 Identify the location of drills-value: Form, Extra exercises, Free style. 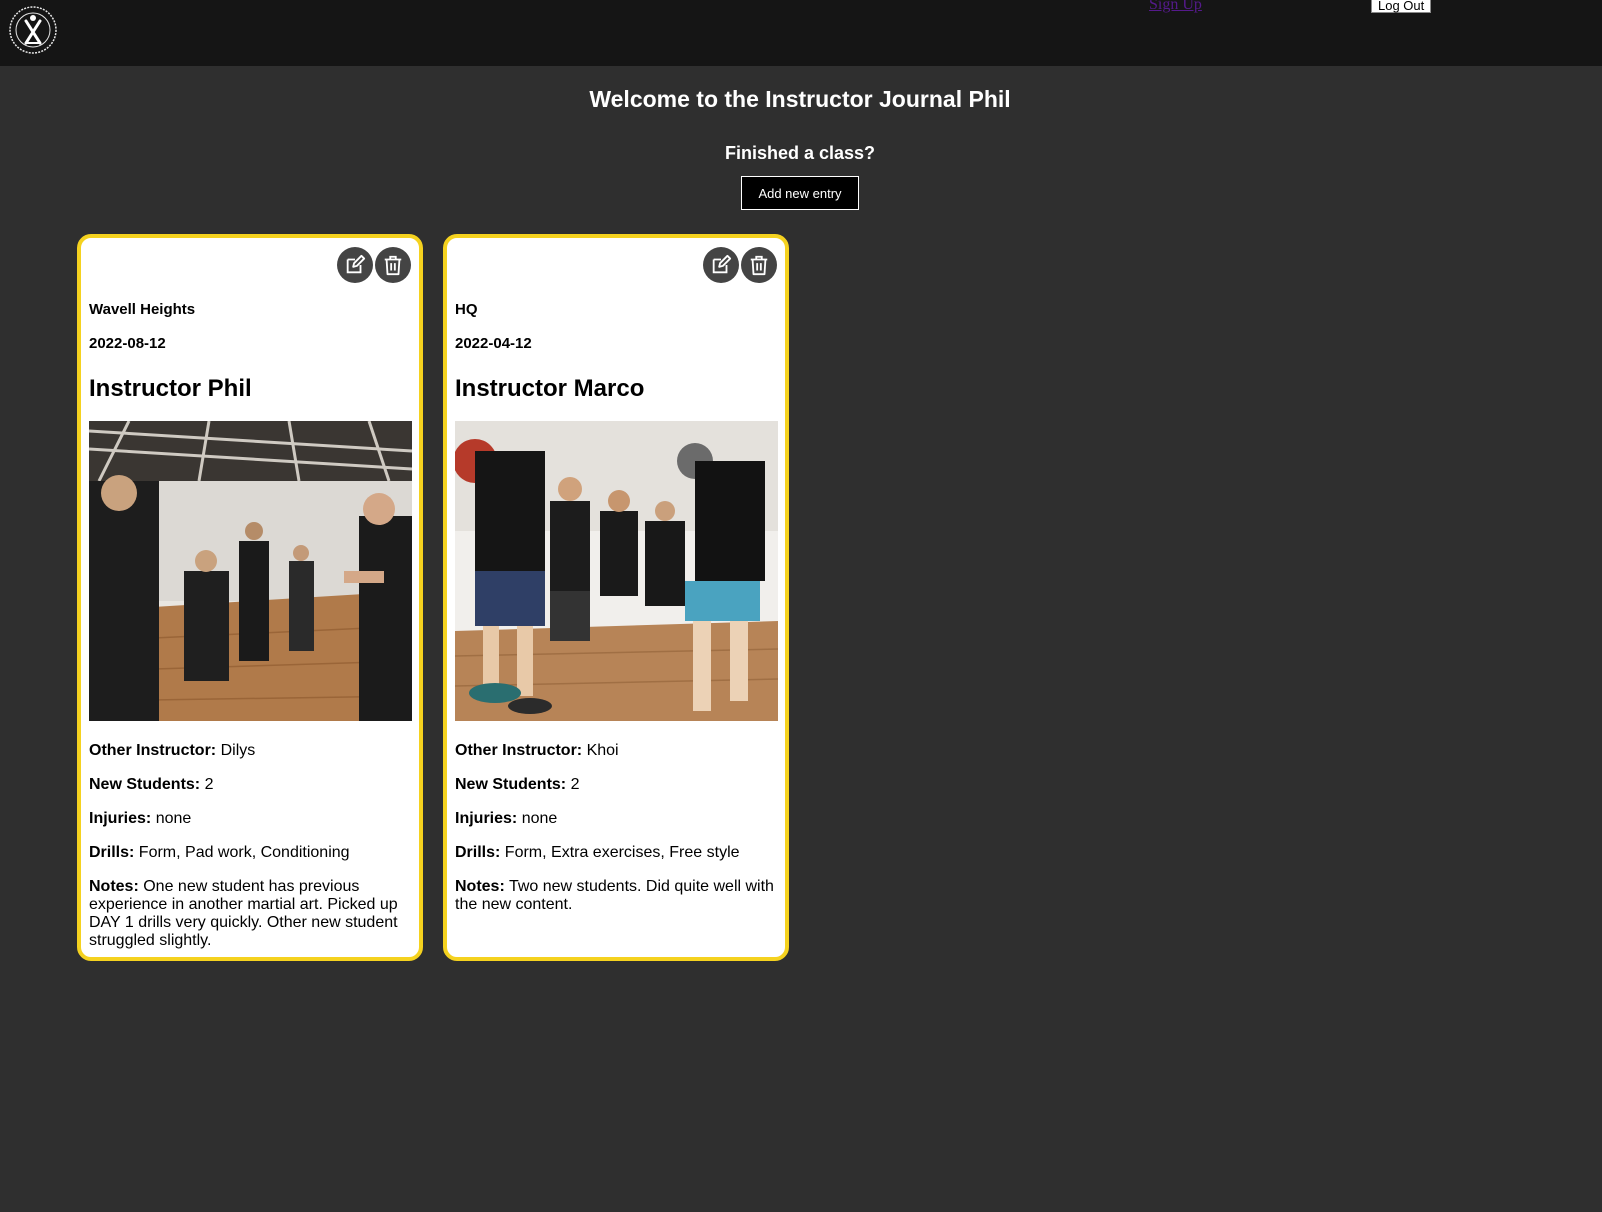
(622, 852).